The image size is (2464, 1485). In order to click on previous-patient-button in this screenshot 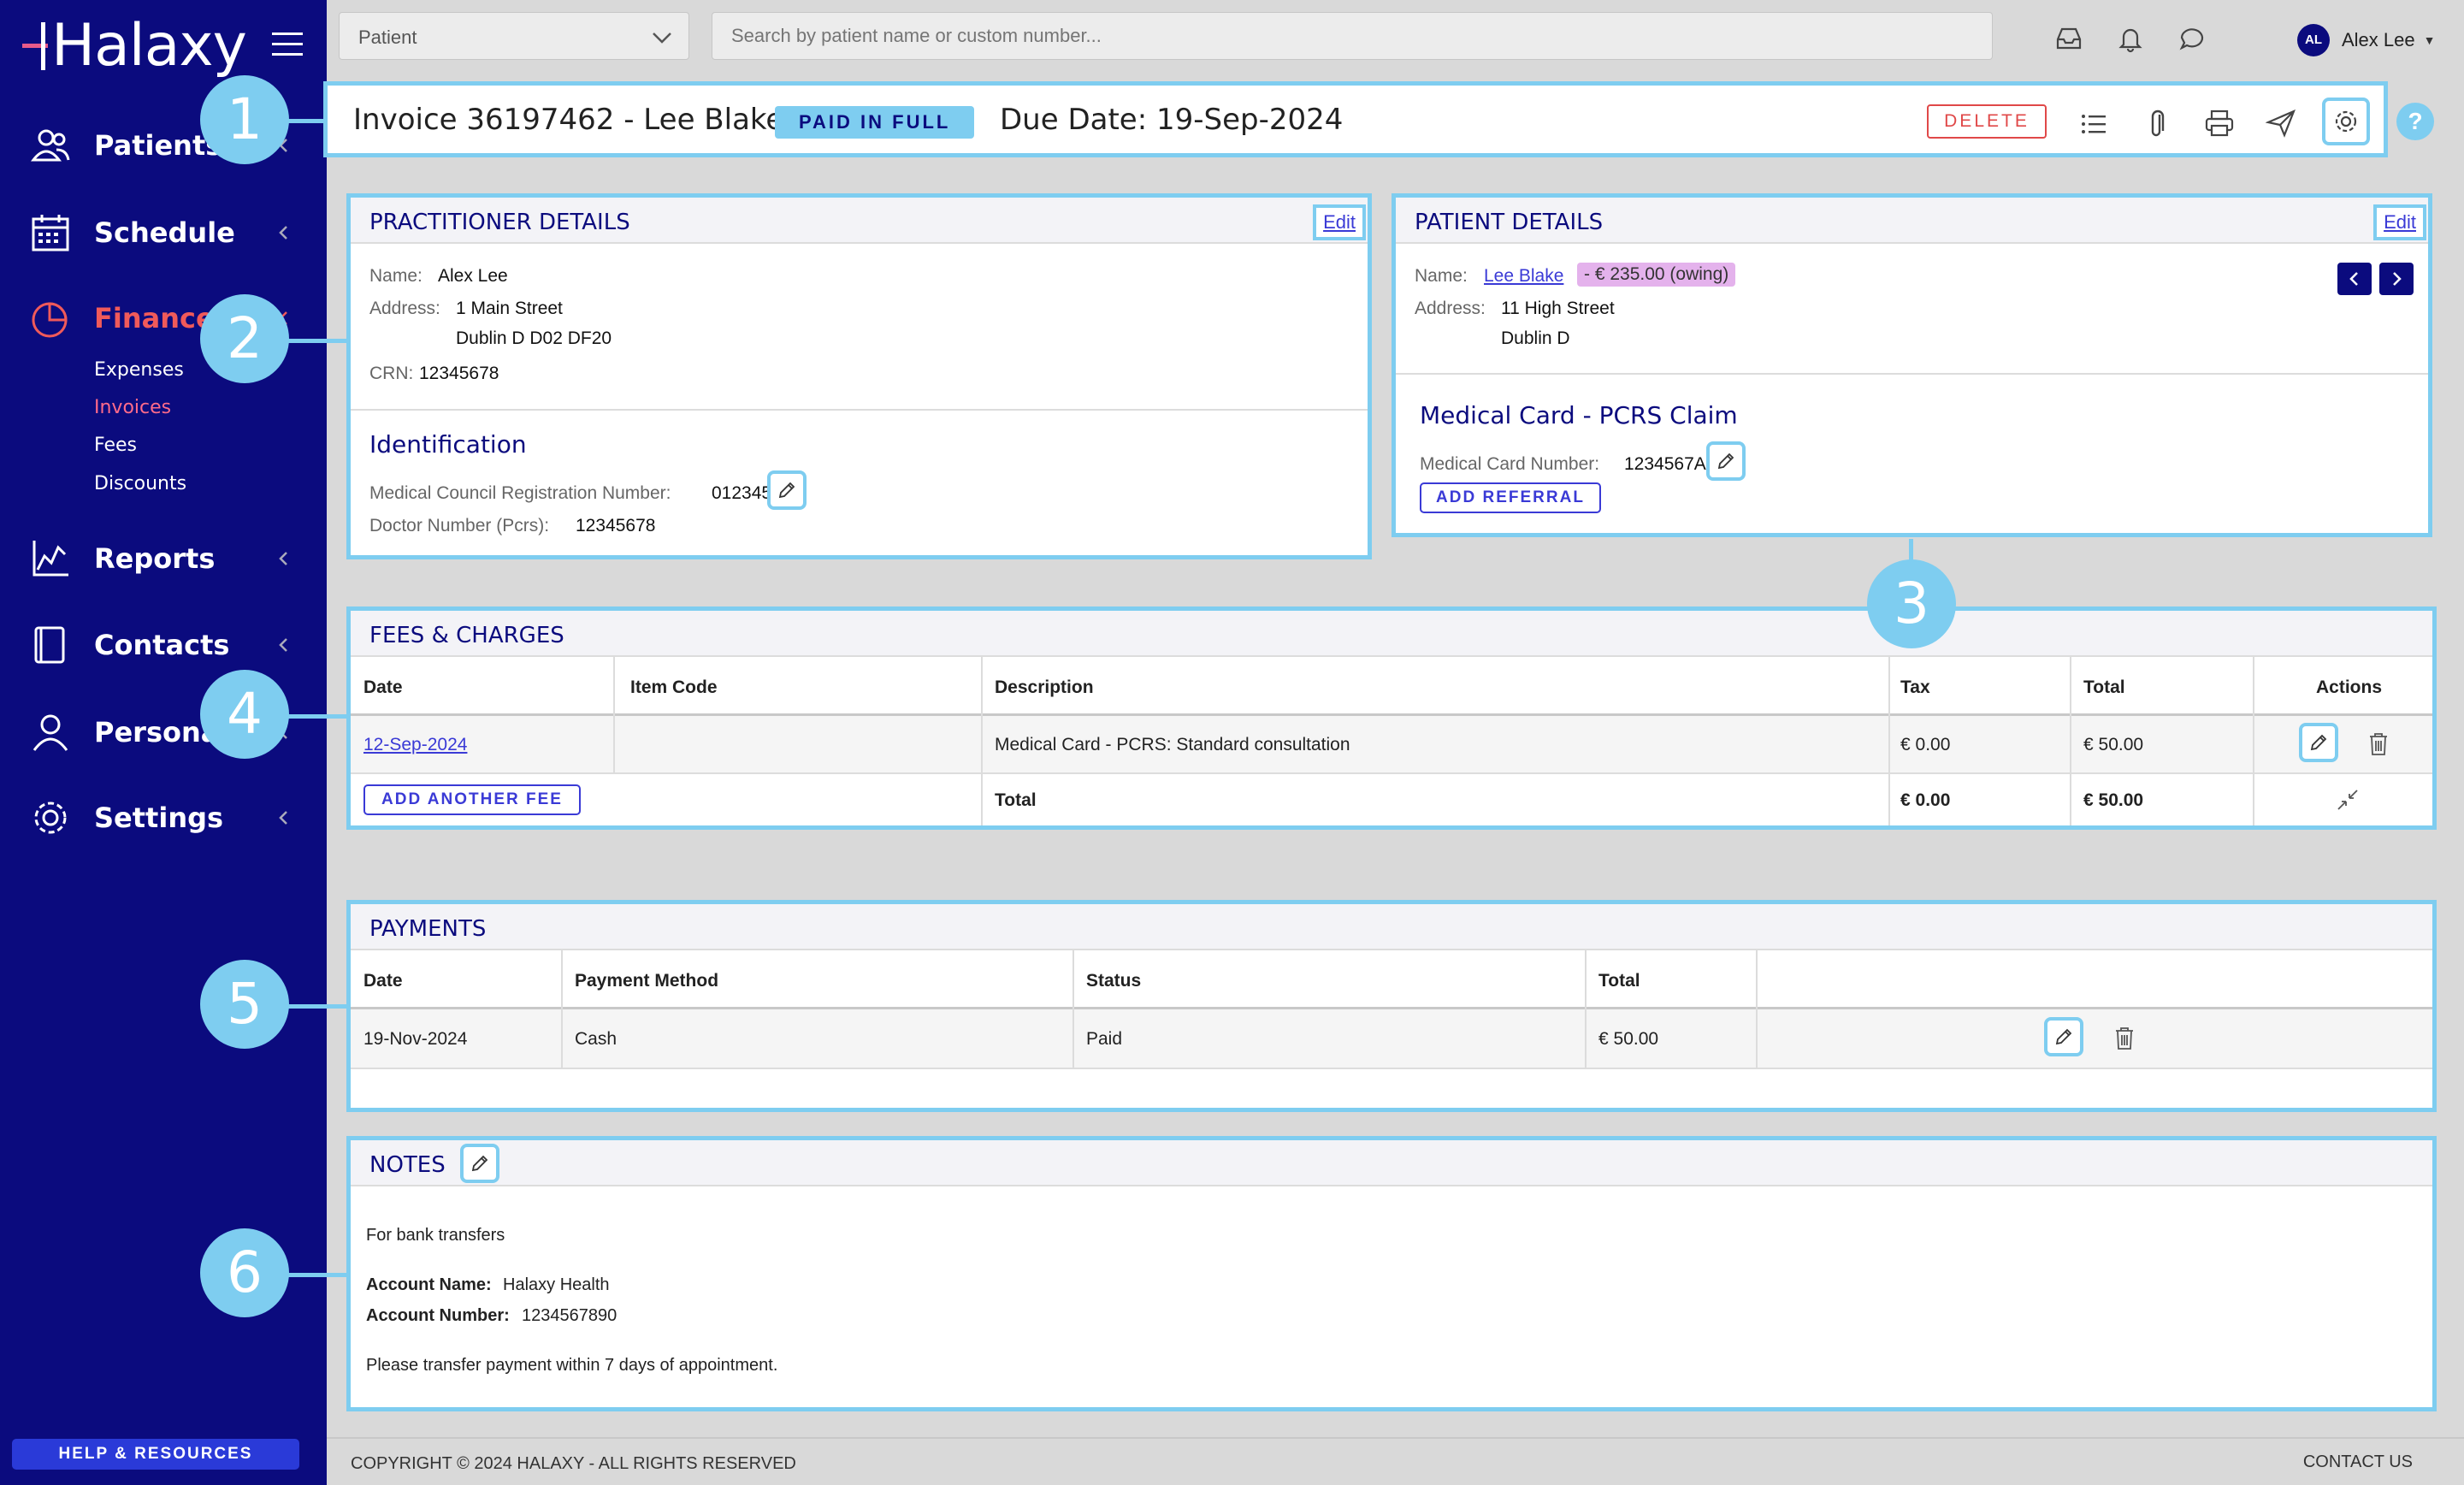, I will do `click(2354, 279)`.